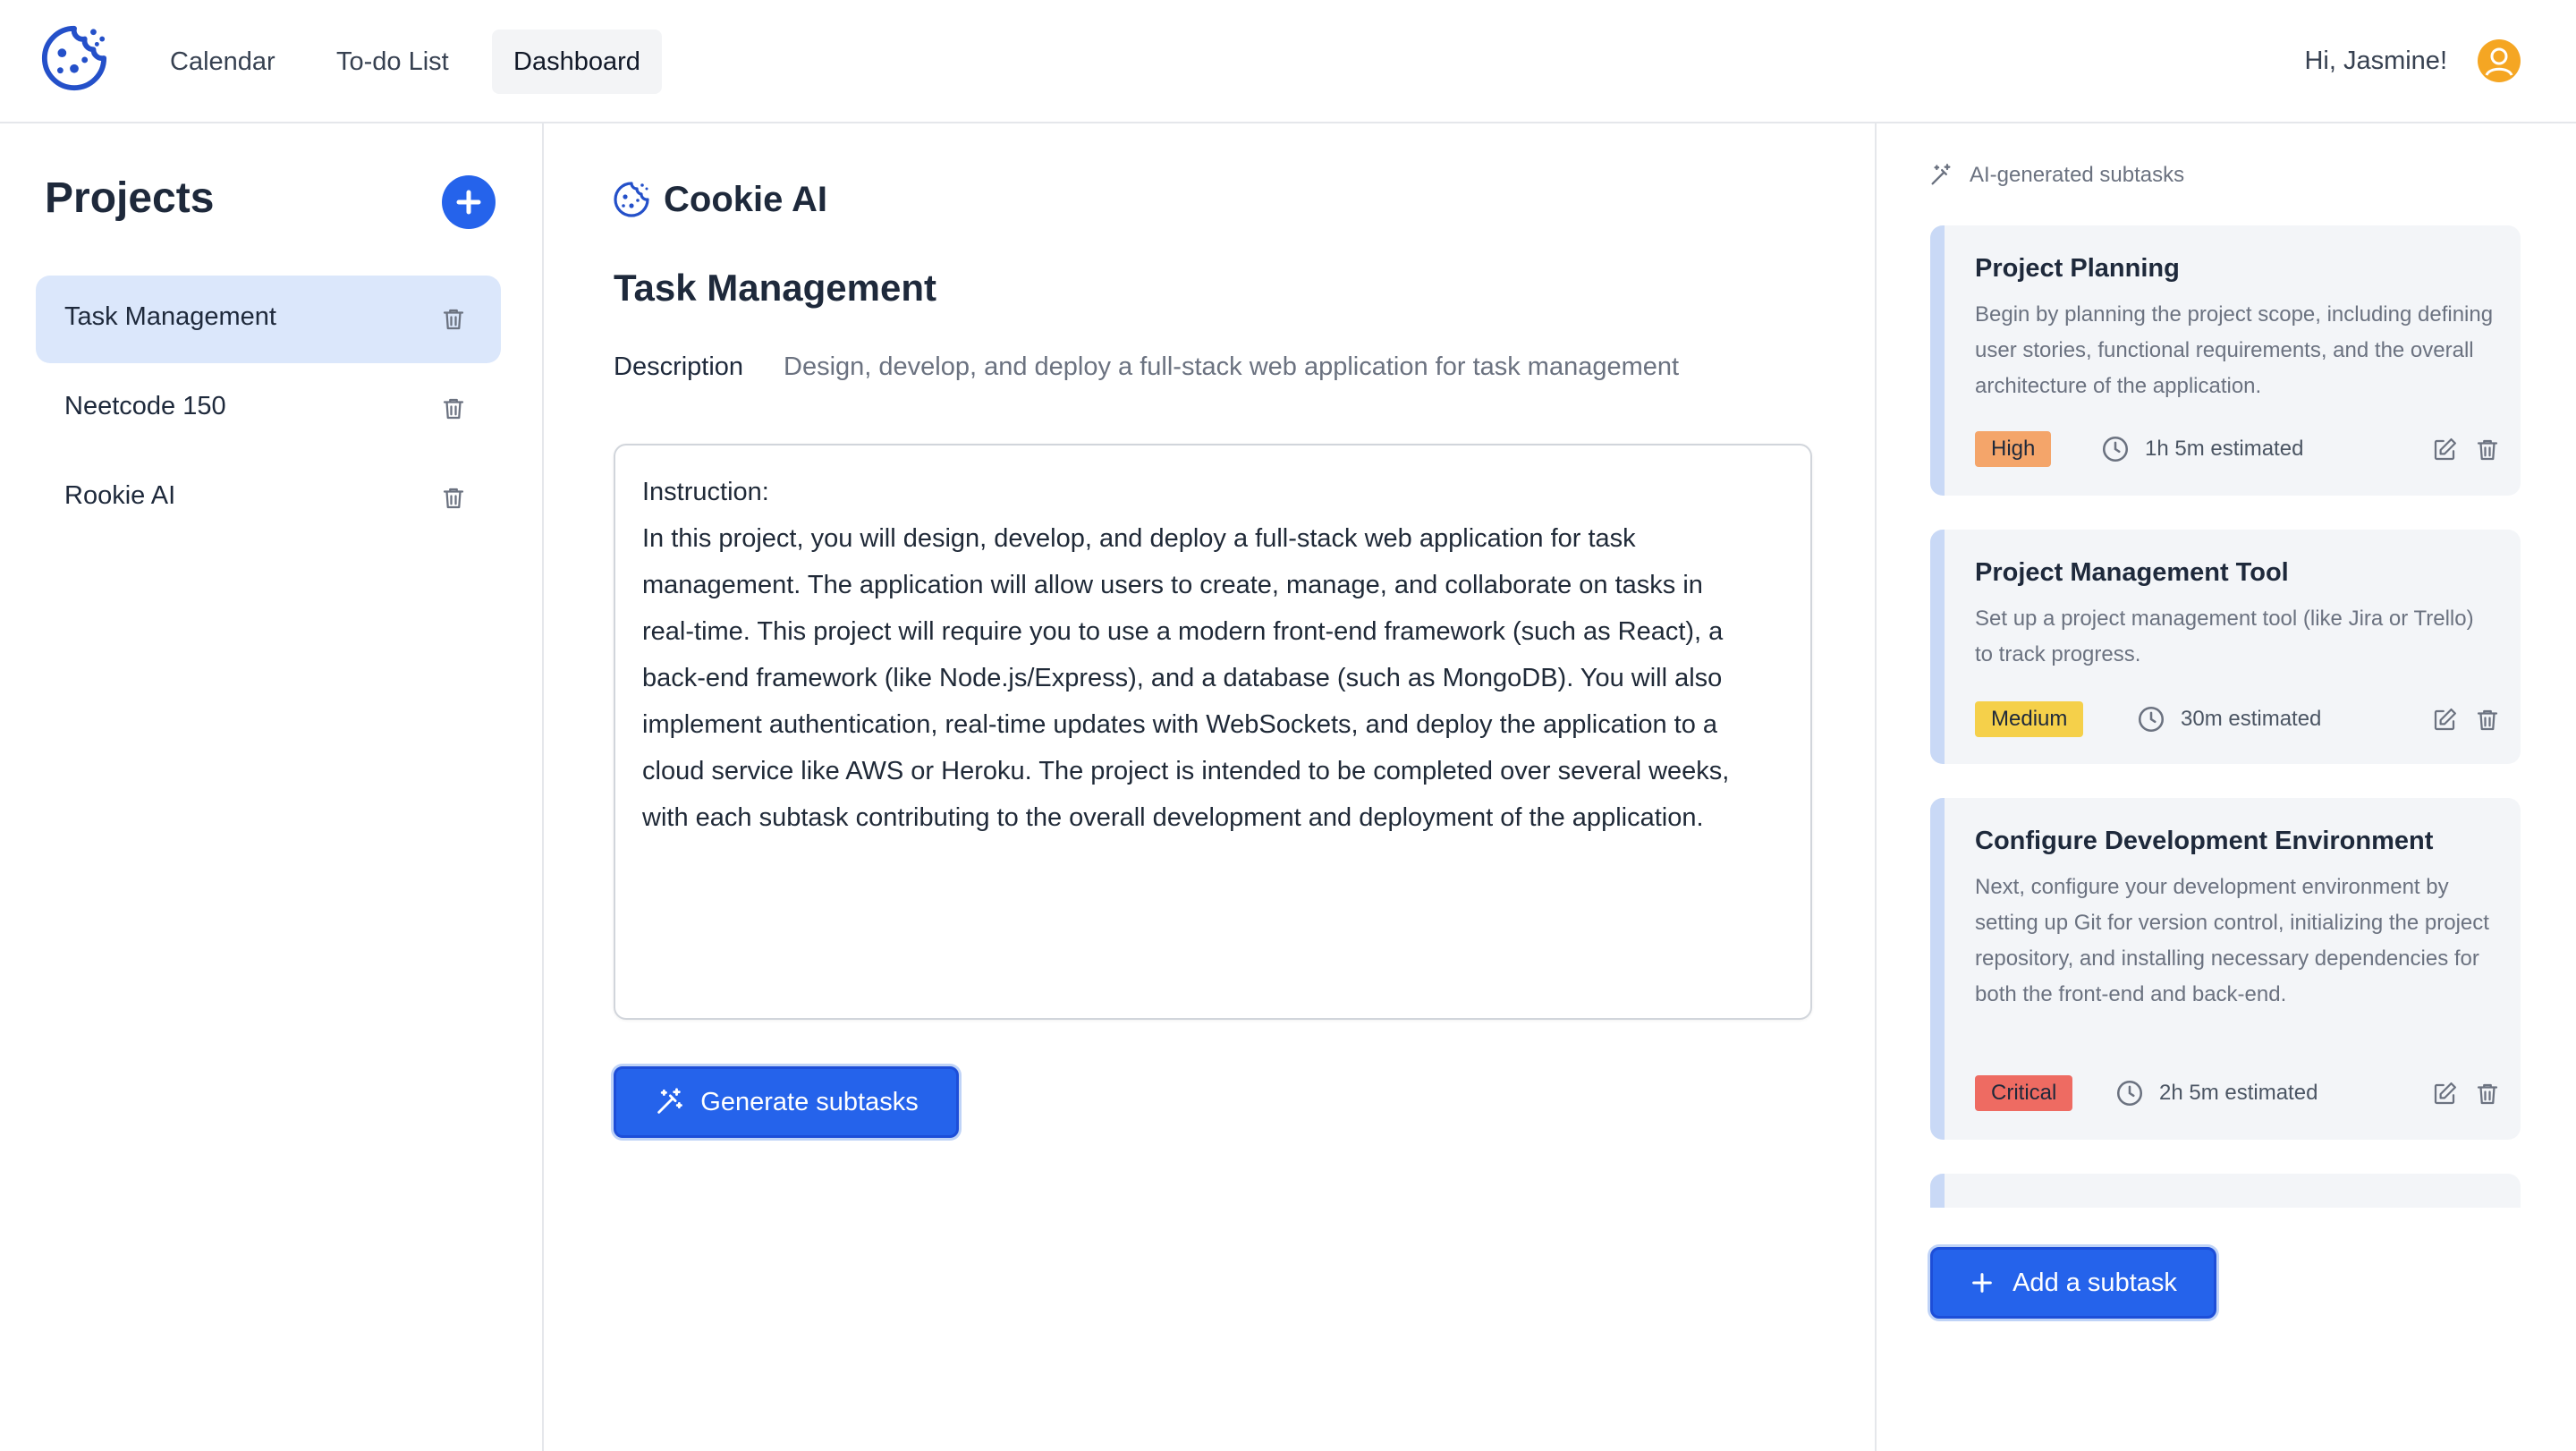 The image size is (2576, 1451). I want to click on generate-subtasks-label: Generate subtasks, so click(809, 1101).